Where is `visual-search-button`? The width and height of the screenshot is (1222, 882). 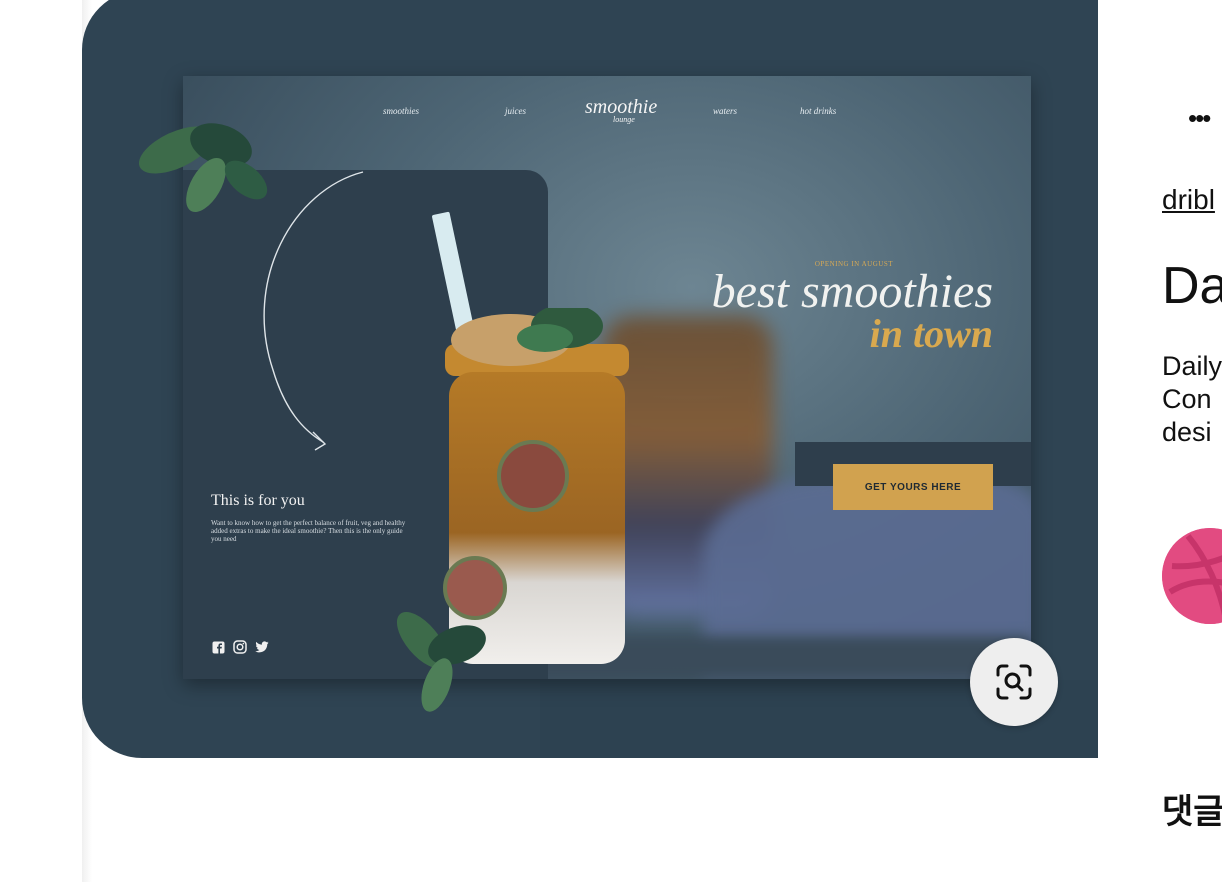 visual-search-button is located at coordinates (1014, 682).